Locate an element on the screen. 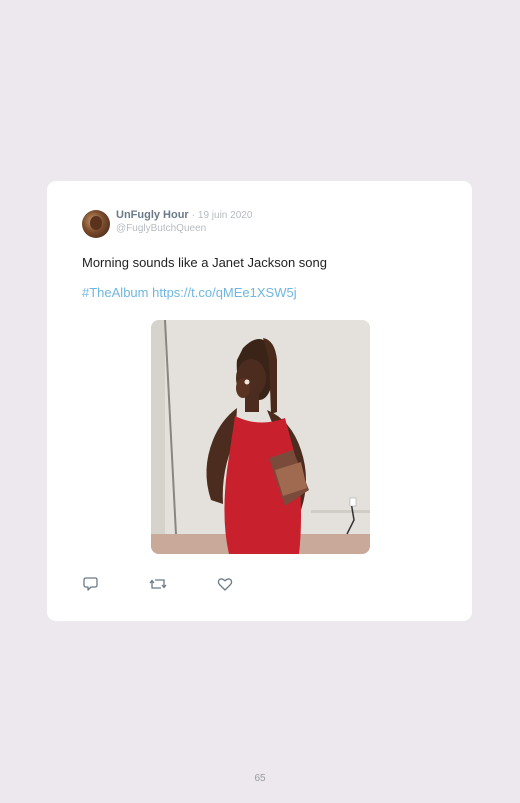 The height and width of the screenshot is (803, 520). heart-icon is located at coordinates (225, 584).